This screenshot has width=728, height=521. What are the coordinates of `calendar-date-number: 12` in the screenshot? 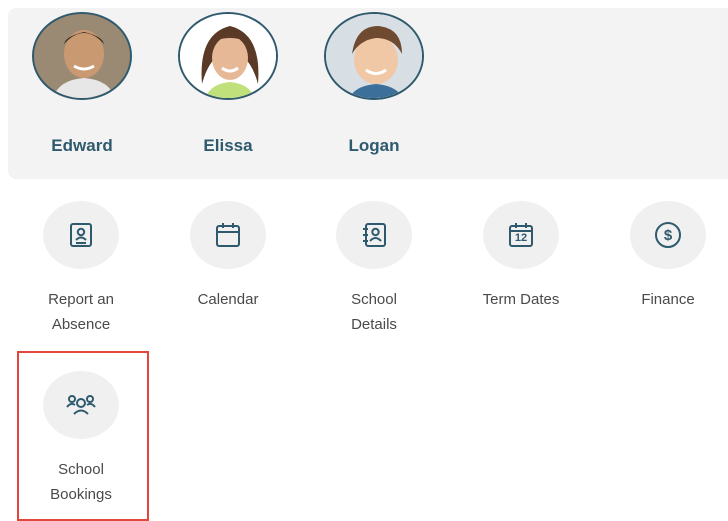 It's located at (521, 238).